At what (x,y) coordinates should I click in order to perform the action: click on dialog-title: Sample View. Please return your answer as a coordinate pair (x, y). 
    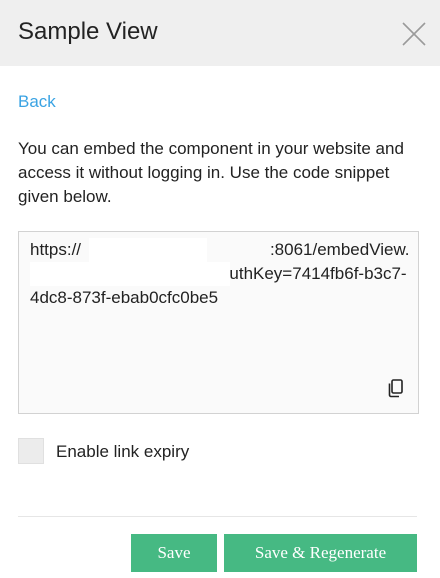
    Looking at the image, I should click on (88, 31).